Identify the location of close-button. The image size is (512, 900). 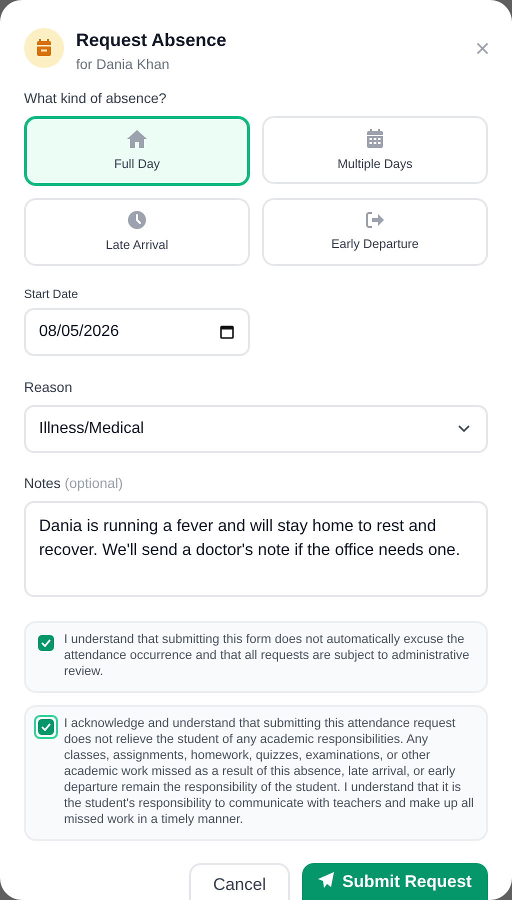
(482, 48).